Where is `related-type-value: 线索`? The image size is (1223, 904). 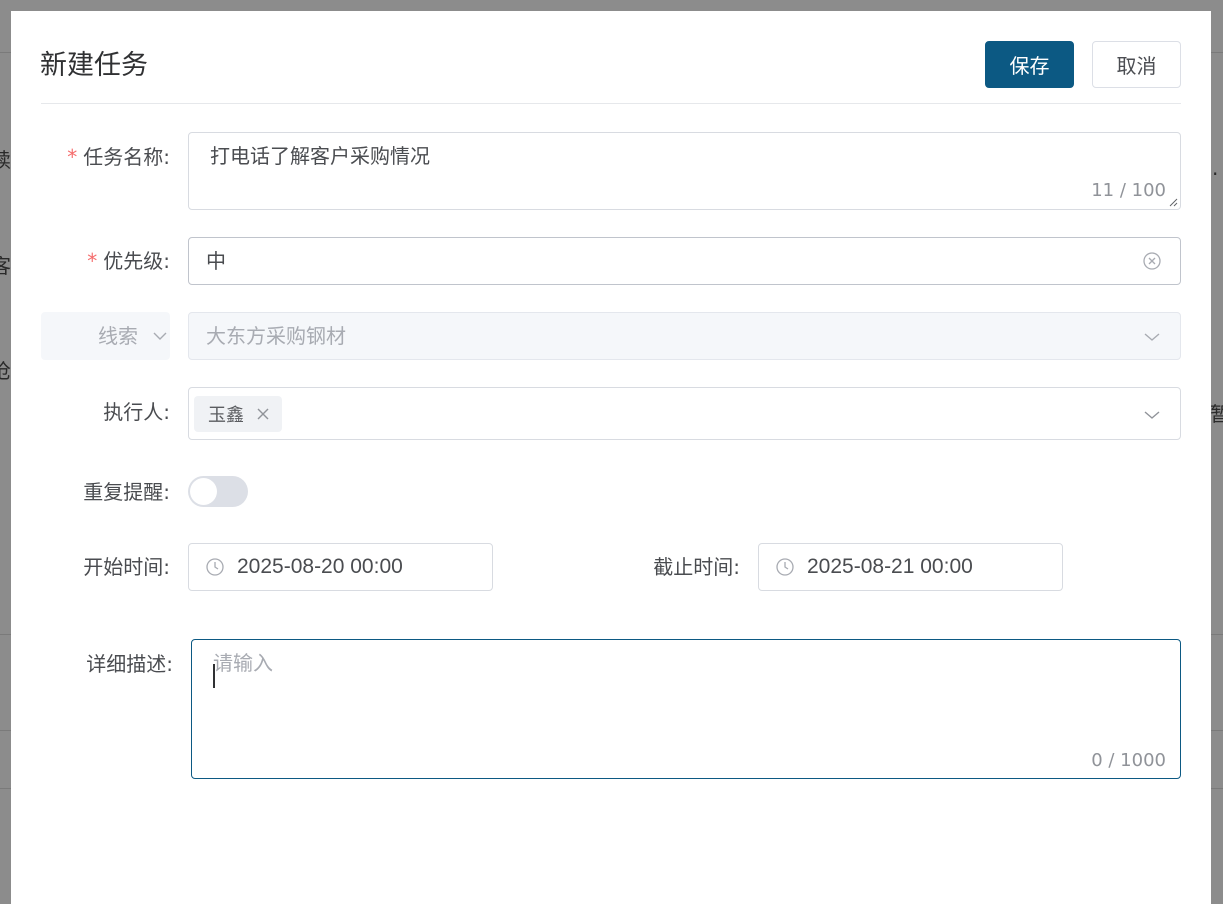 related-type-value: 线索 is located at coordinates (118, 336).